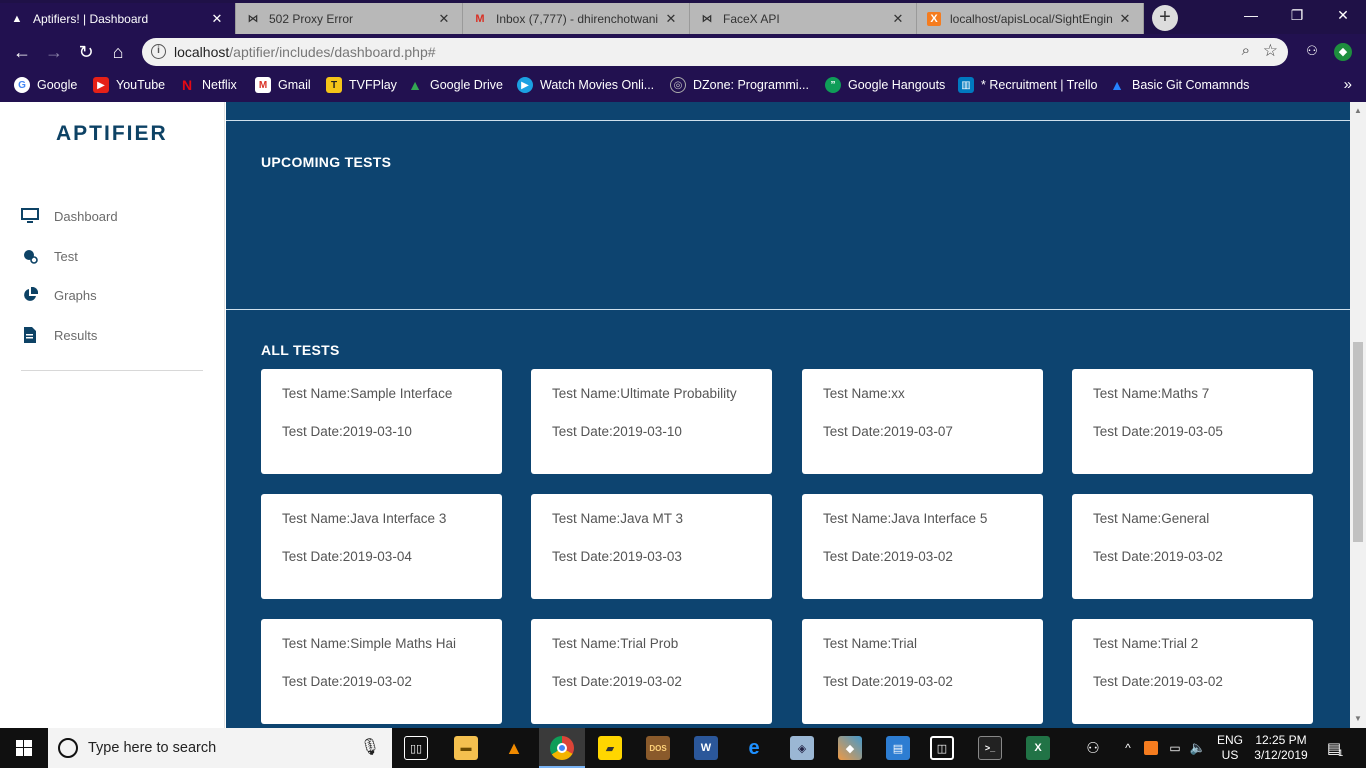  What do you see at coordinates (990, 748) in the screenshot?
I see `terminal-icon: >_` at bounding box center [990, 748].